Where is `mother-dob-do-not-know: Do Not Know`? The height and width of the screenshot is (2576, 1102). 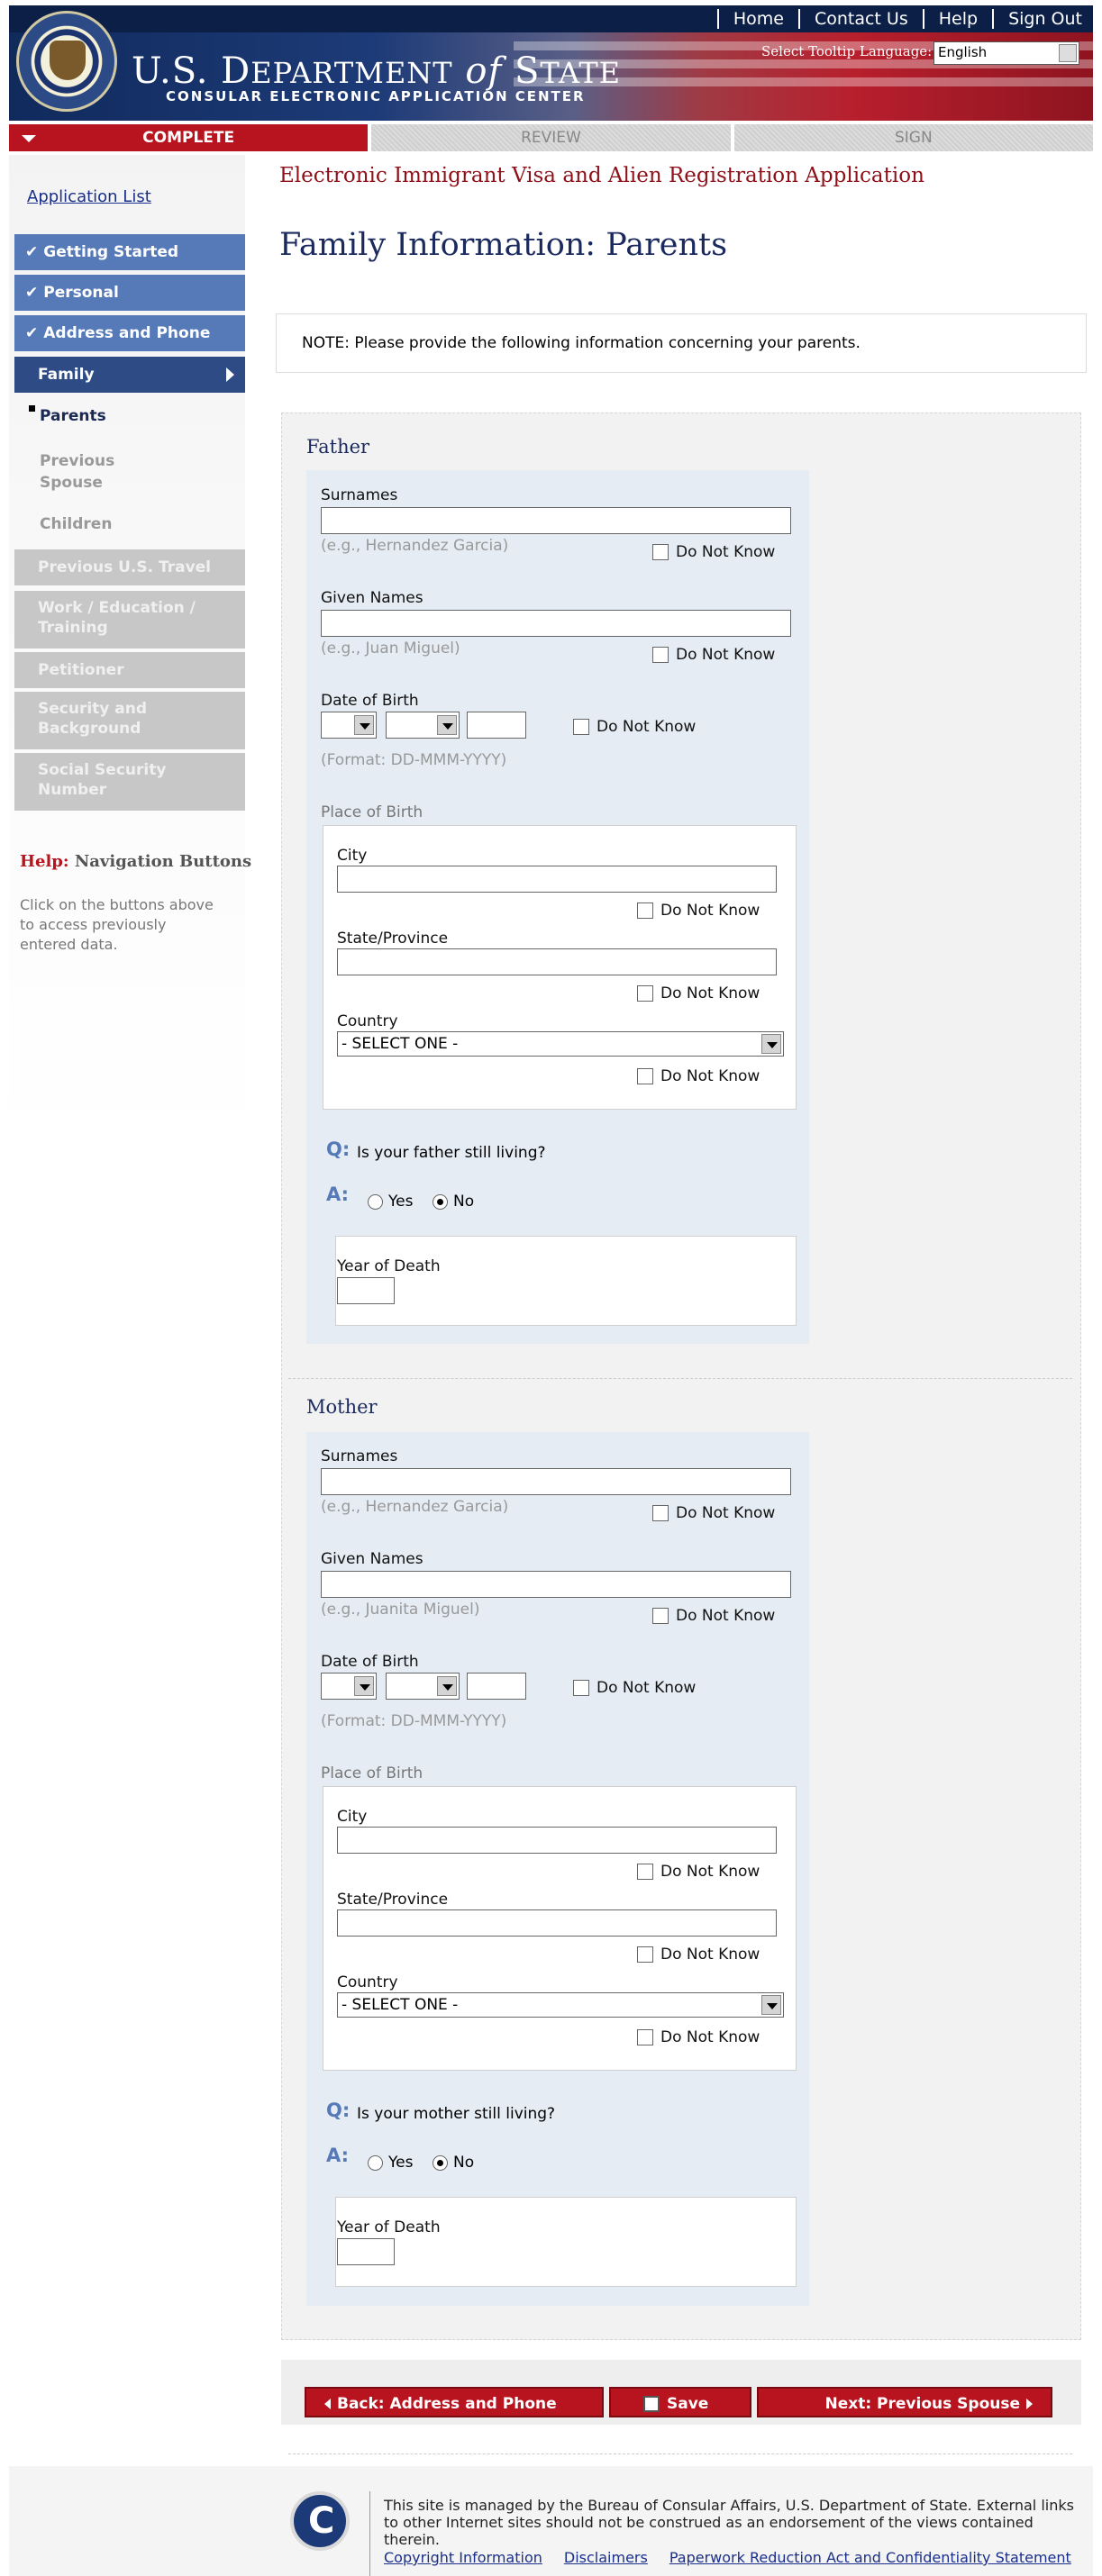 mother-dob-do-not-know: Do Not Know is located at coordinates (635, 1688).